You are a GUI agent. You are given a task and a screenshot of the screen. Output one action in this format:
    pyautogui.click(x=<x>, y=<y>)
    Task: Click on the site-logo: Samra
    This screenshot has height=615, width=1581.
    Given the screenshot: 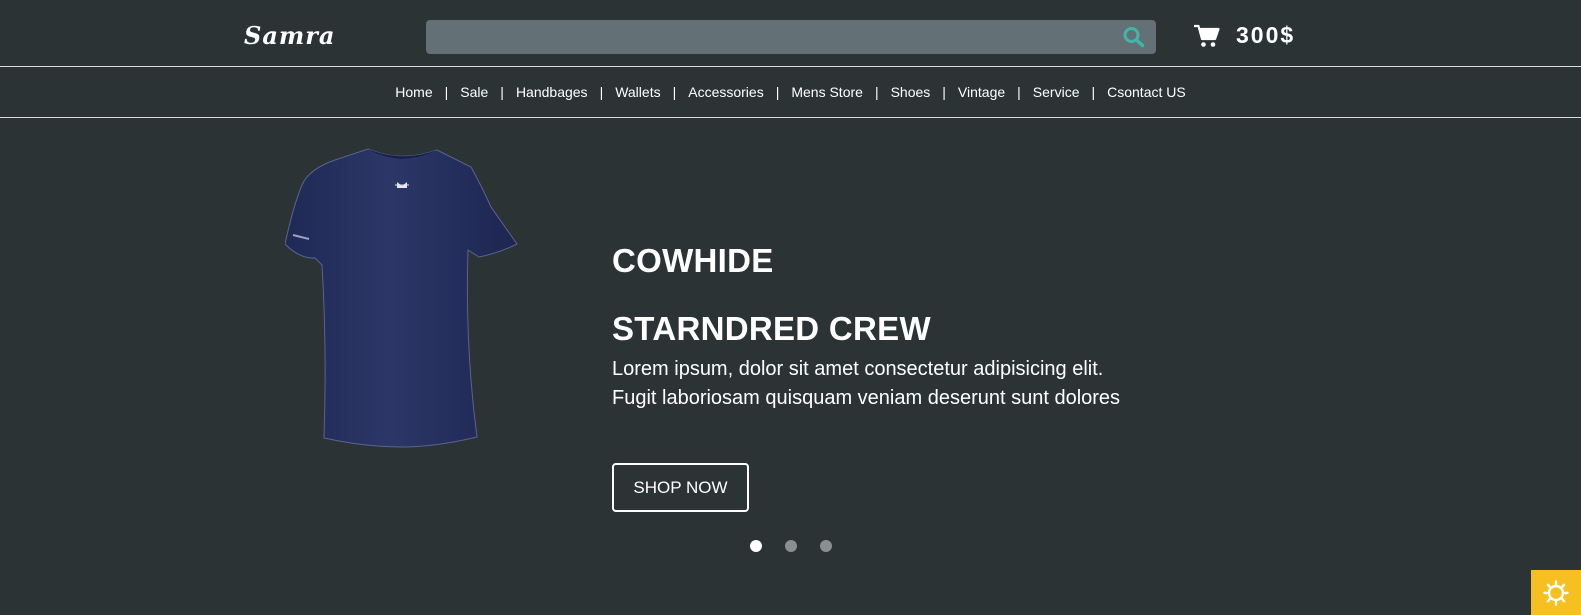 What is the action you would take?
    pyautogui.click(x=289, y=35)
    